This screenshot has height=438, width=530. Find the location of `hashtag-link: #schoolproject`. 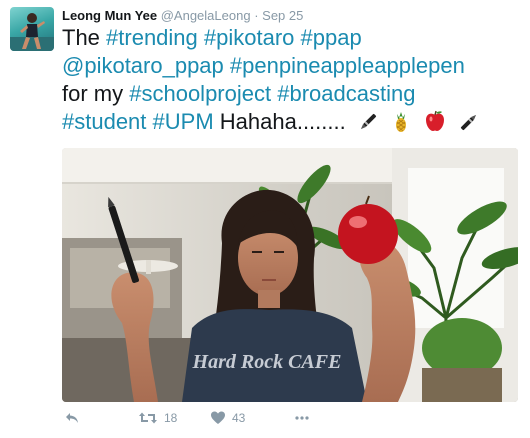

hashtag-link: #schoolproject is located at coordinates (200, 93).